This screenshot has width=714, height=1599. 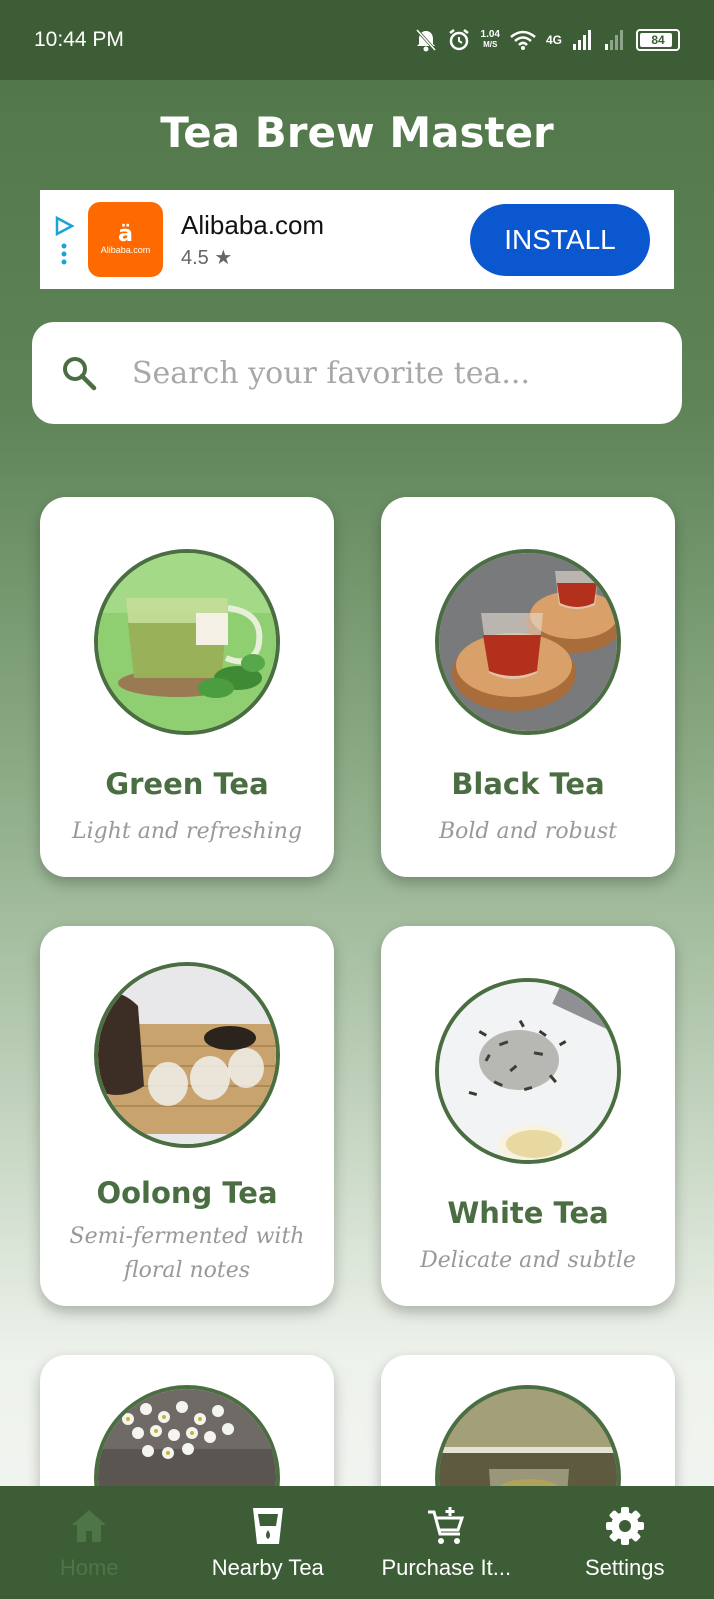 I want to click on bell-off-icon, so click(x=425, y=40).